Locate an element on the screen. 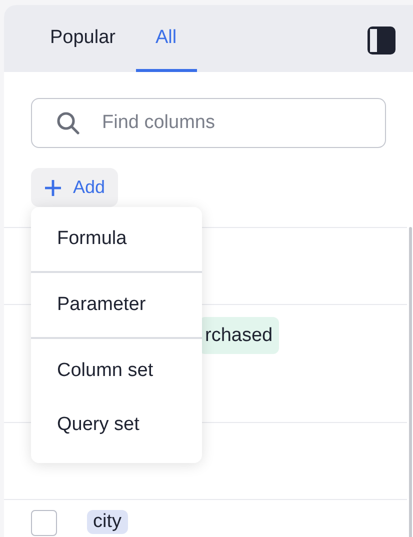 The image size is (413, 537). menu-item: Column set is located at coordinates (116, 371).